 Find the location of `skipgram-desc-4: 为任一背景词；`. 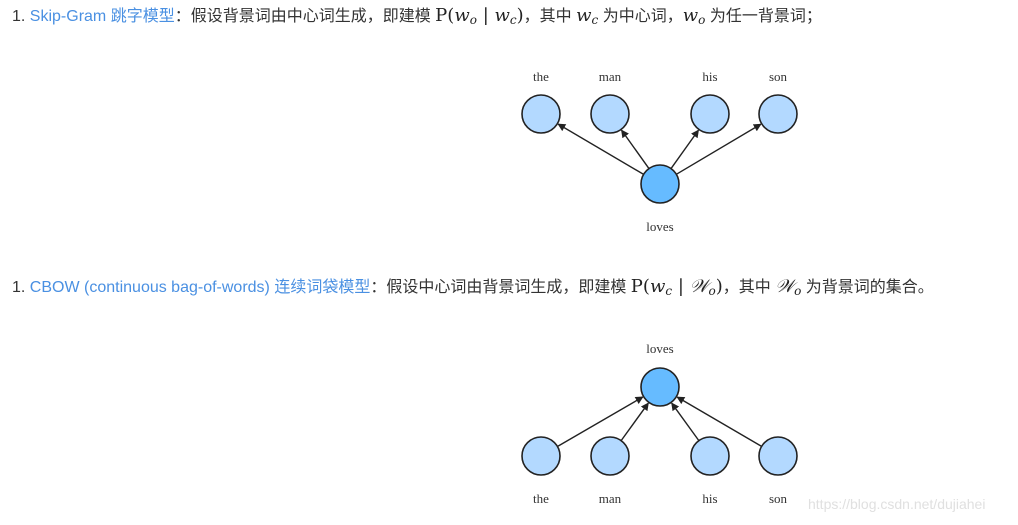

skipgram-desc-4: 为任一背景词； is located at coordinates (763, 16).